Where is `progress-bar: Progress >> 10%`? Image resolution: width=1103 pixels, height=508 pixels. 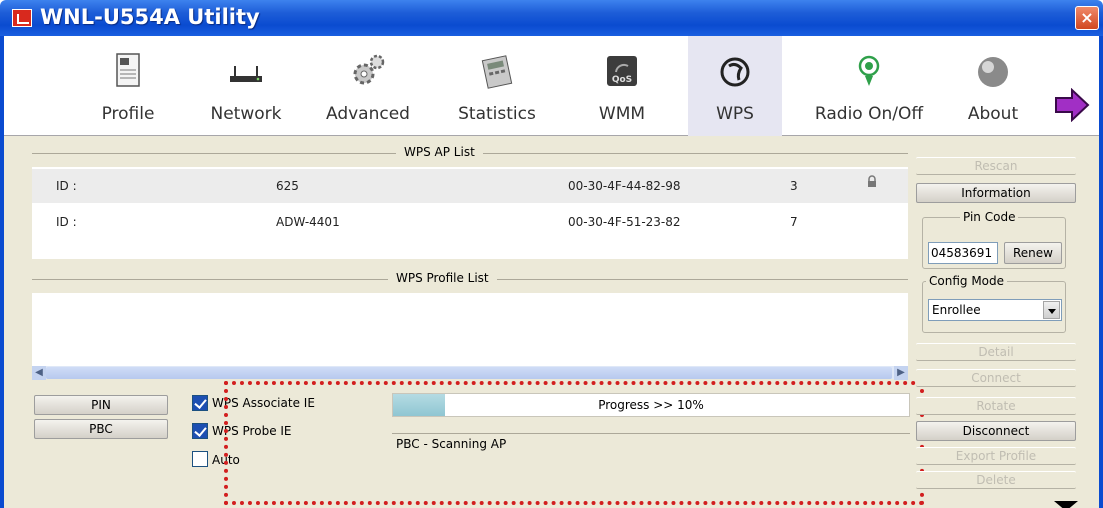
progress-bar: Progress >> 10% is located at coordinates (651, 405).